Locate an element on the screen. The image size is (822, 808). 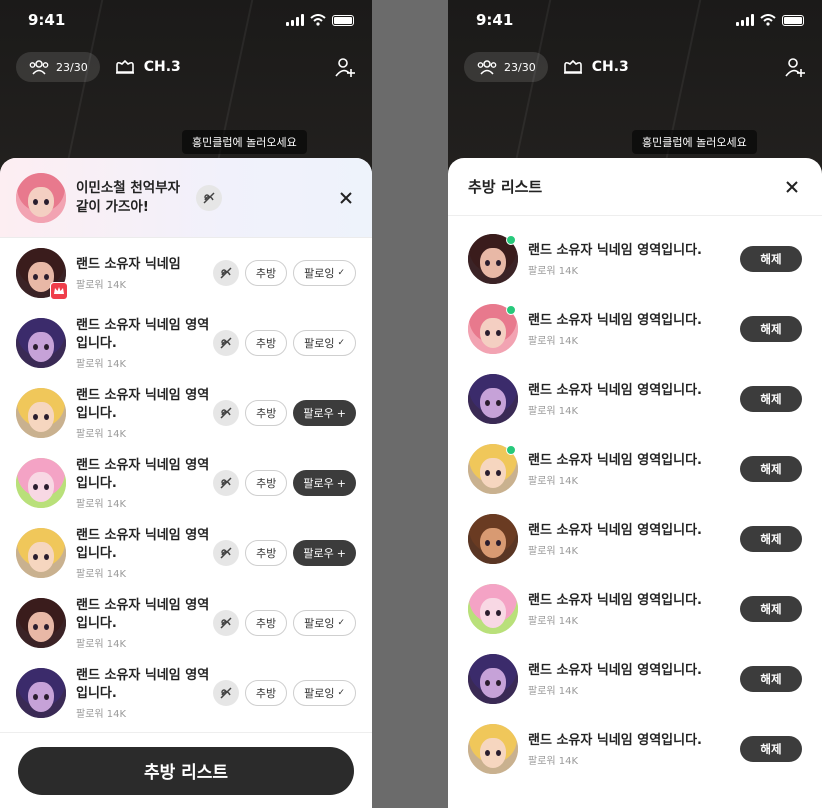
plus-icon: + is located at coordinates (341, 413).